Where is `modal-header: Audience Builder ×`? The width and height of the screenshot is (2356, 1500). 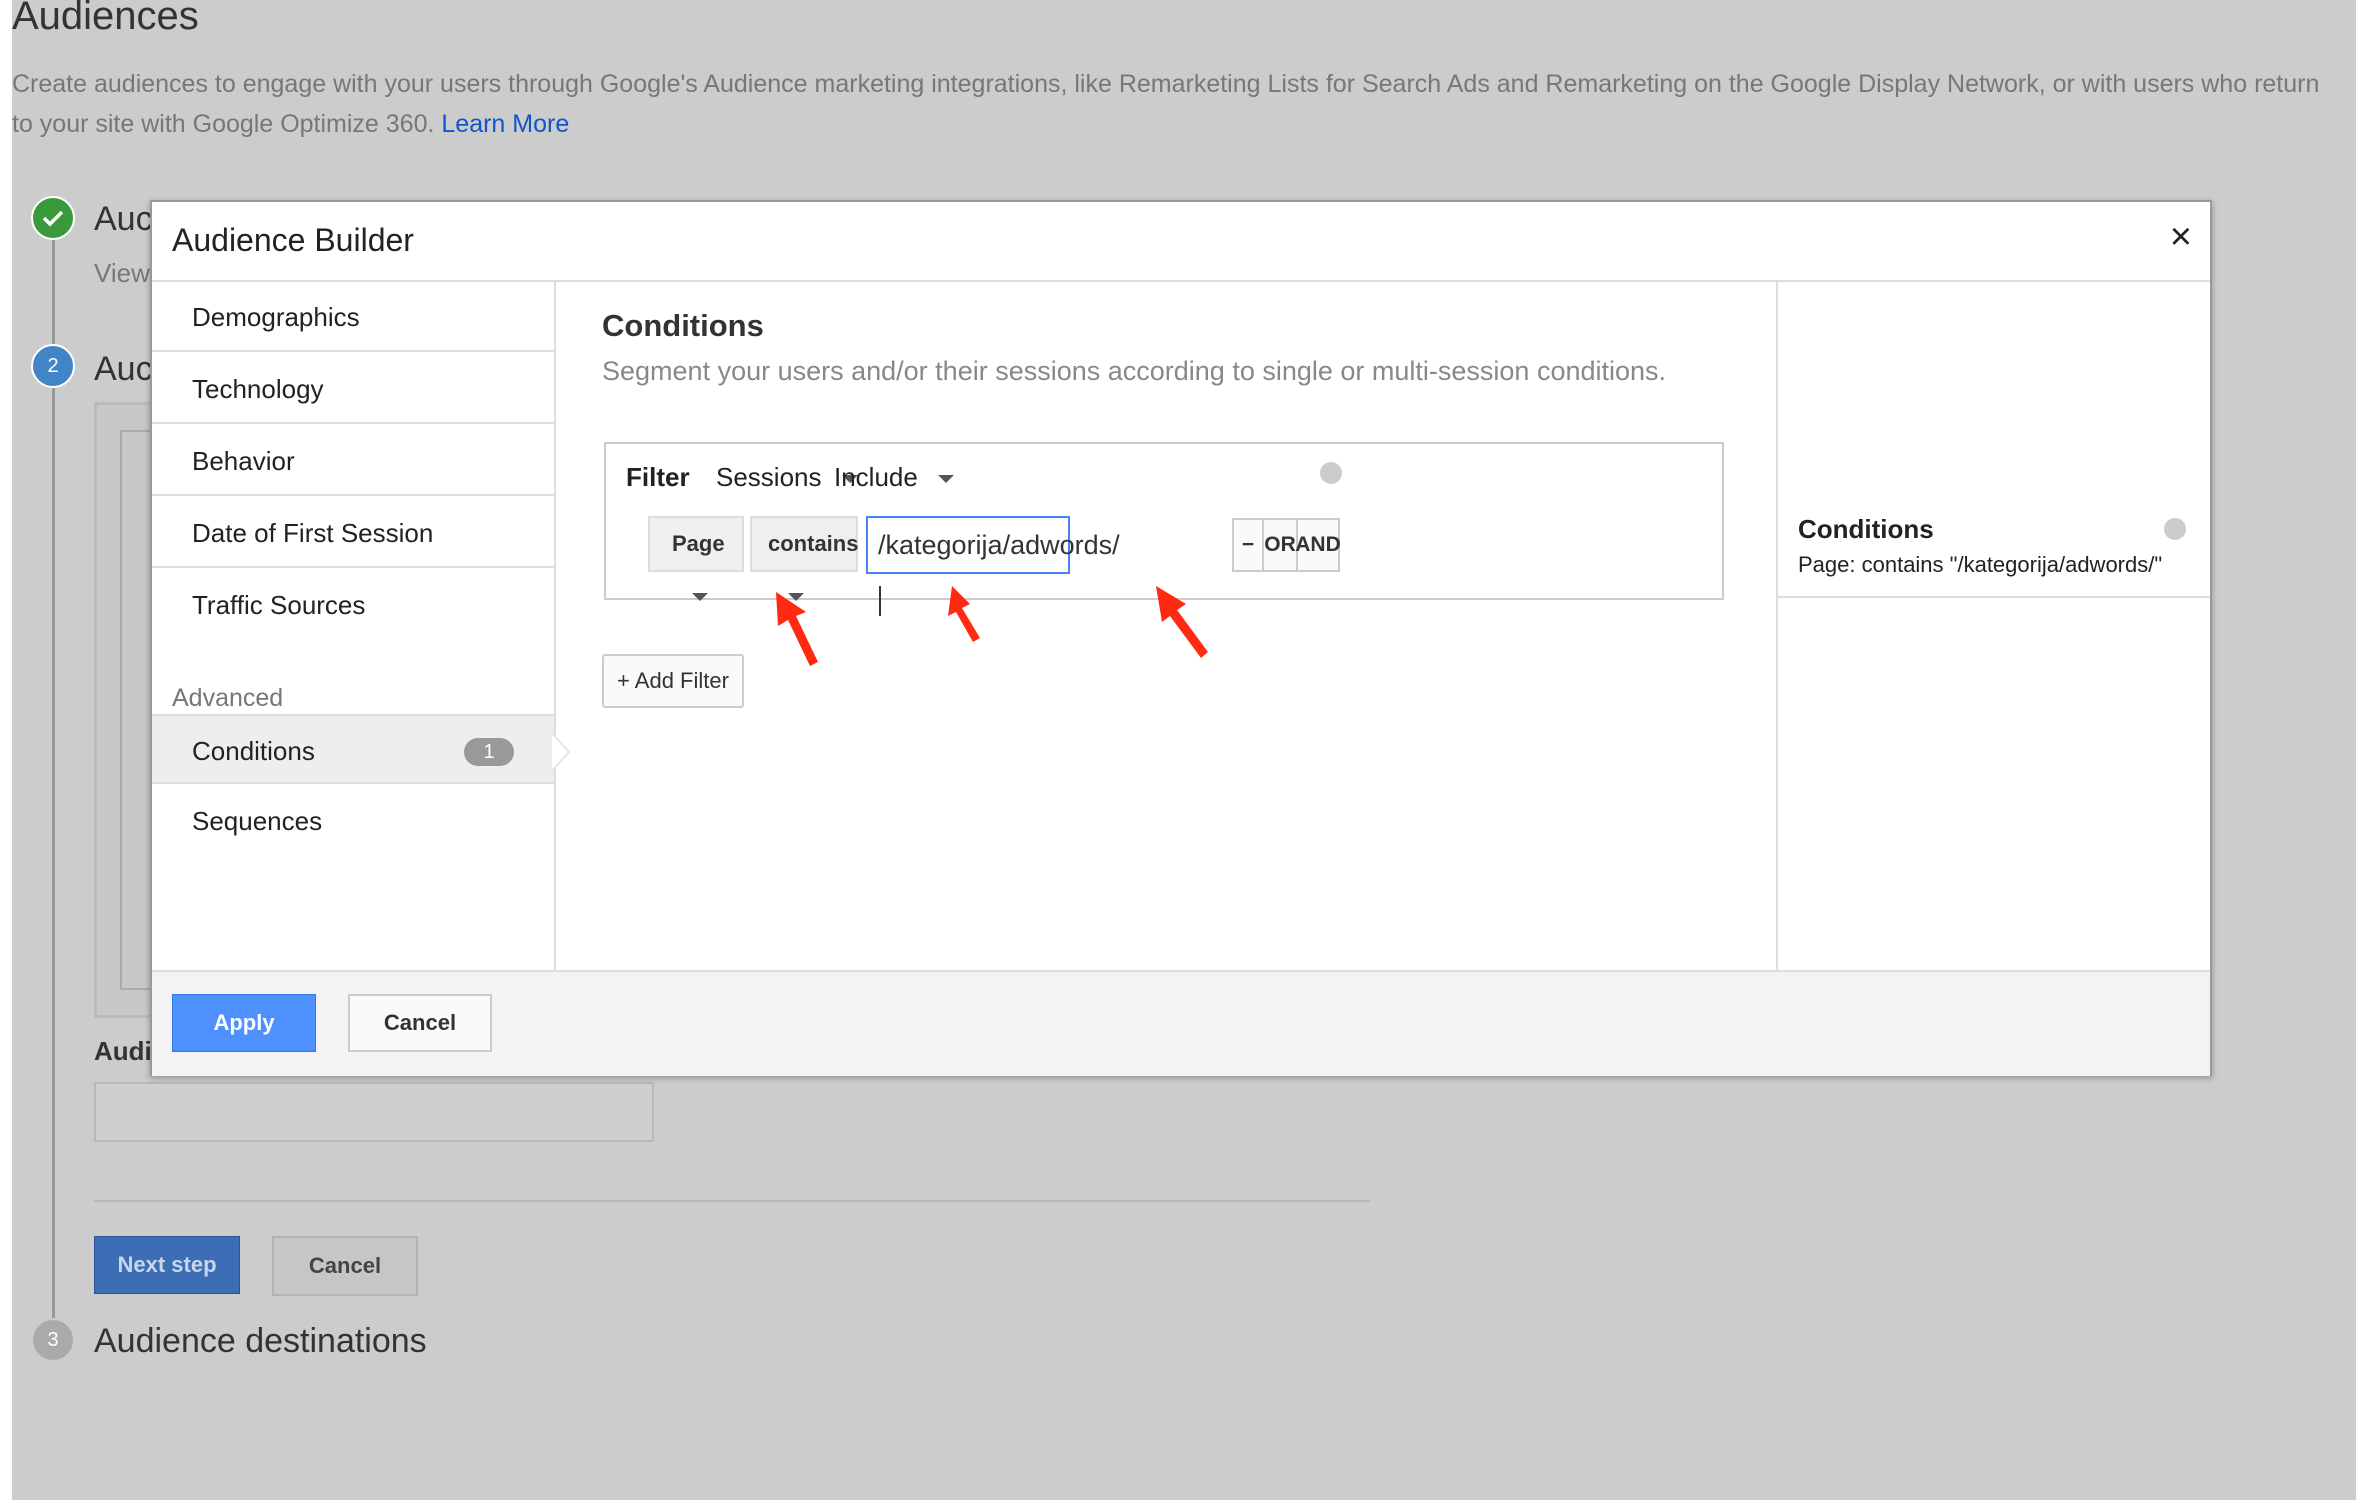 modal-header: Audience Builder × is located at coordinates (1181, 242).